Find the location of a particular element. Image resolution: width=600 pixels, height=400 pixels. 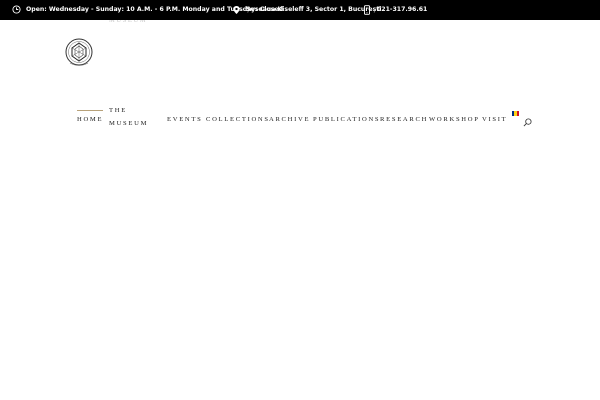

nav-the-museum: THE MUSEUM is located at coordinates (128, 117).